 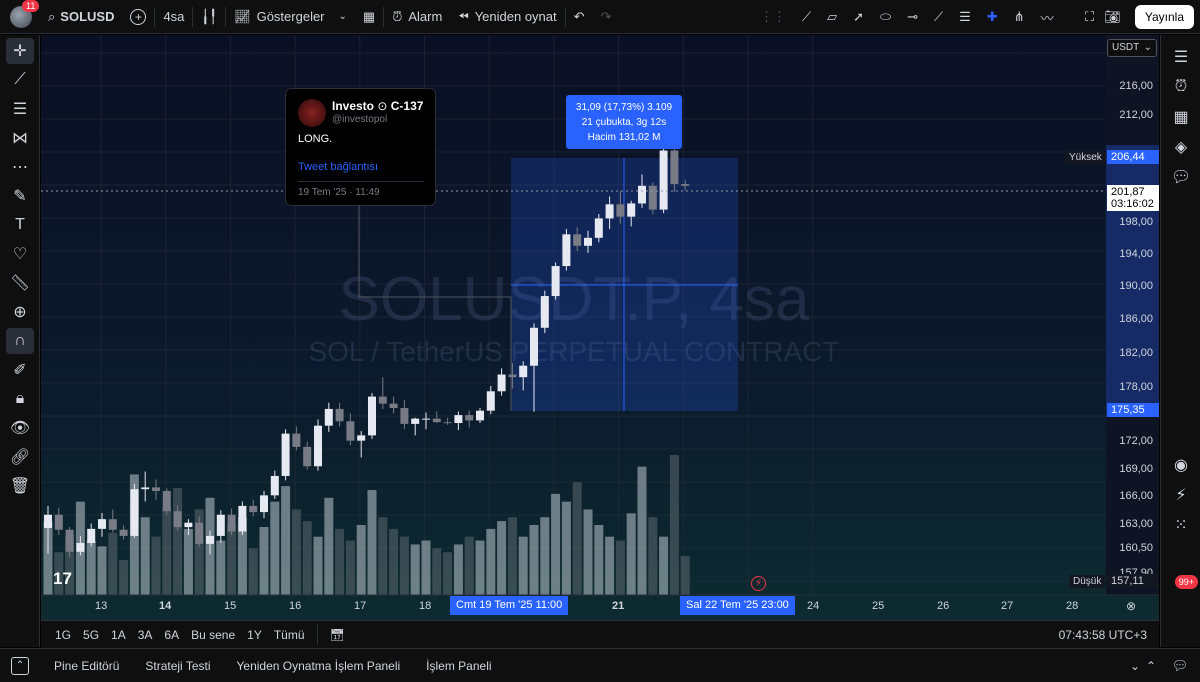 I want to click on footer-tab: Pine Editörü, so click(x=85, y=666).